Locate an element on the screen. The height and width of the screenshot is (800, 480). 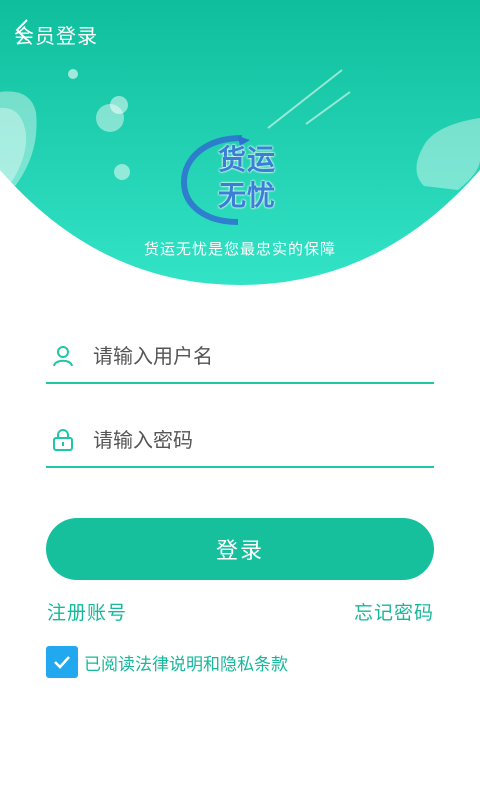
agreement-label: 已阅读法律说明和隐私条款 is located at coordinates (186, 662).